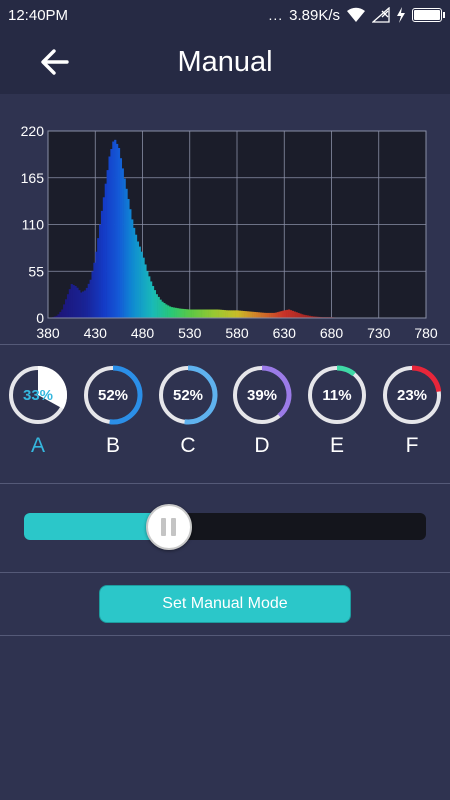 The image size is (450, 800). What do you see at coordinates (113, 414) in the screenshot?
I see `channel-b: 52% B` at bounding box center [113, 414].